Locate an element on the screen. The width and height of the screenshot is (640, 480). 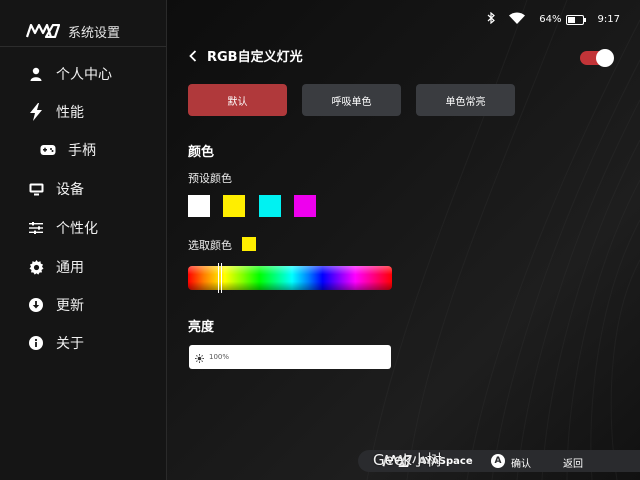
preset-swatch-cyan is located at coordinates (270, 206).